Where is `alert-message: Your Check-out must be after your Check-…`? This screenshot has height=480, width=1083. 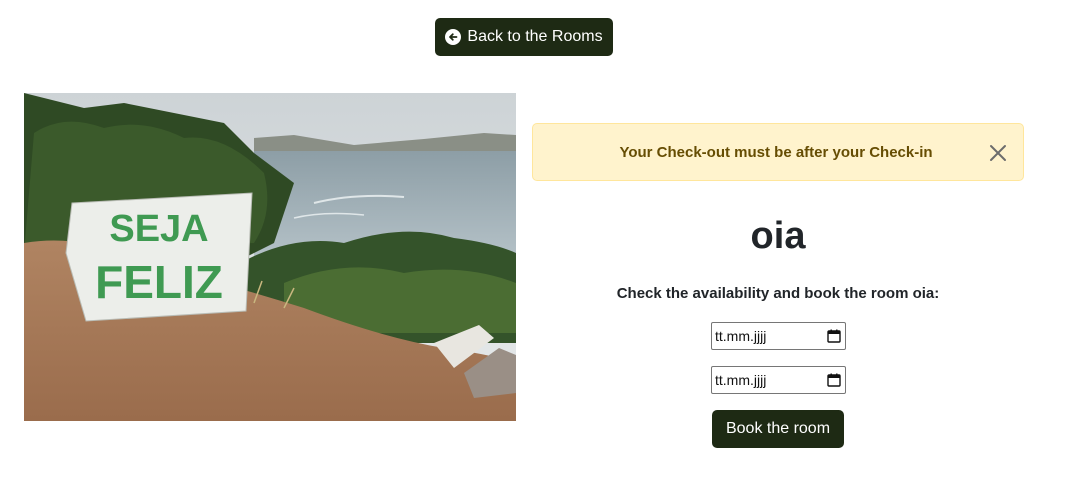 alert-message: Your Check-out must be after your Check-… is located at coordinates (776, 152).